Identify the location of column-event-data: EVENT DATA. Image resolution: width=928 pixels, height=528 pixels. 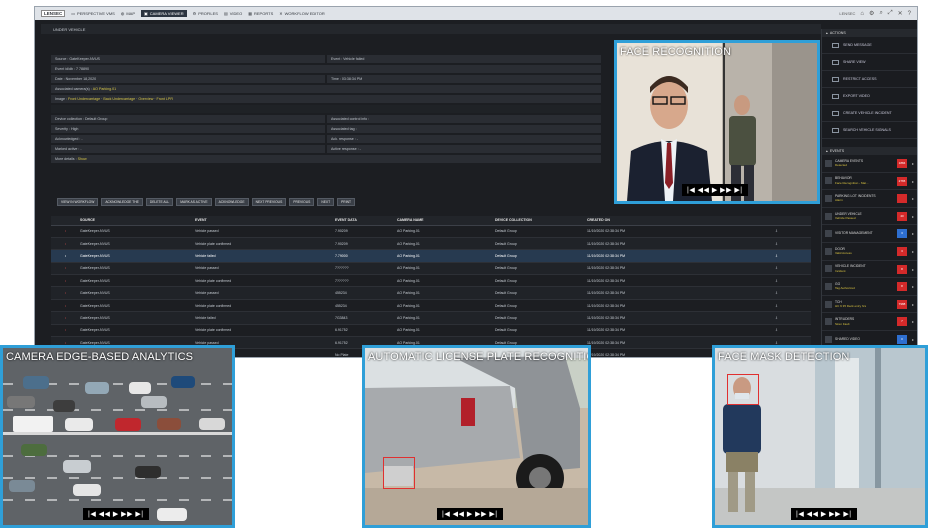
(363, 221).